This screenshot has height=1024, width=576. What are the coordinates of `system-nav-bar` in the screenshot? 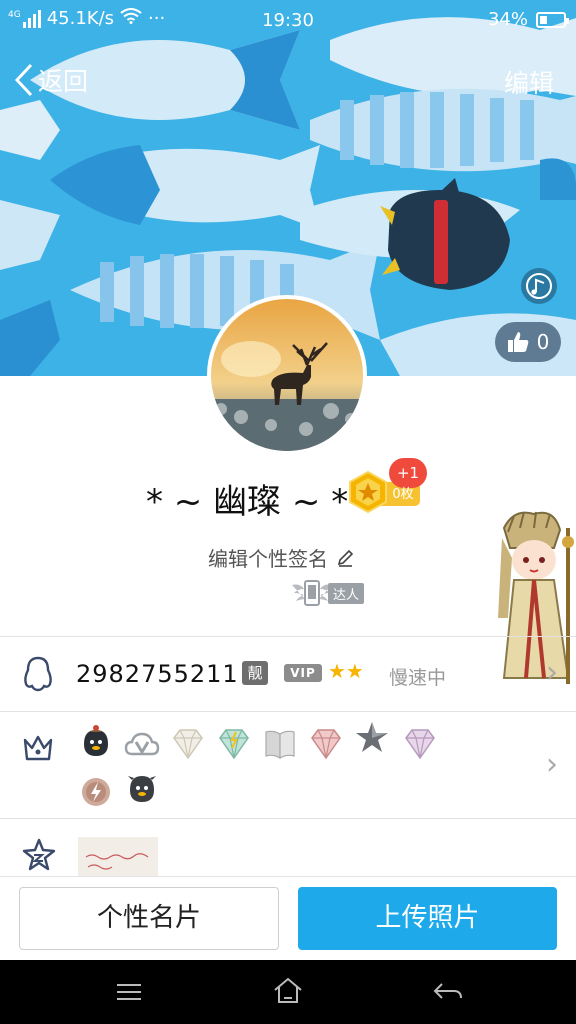 It's located at (288, 992).